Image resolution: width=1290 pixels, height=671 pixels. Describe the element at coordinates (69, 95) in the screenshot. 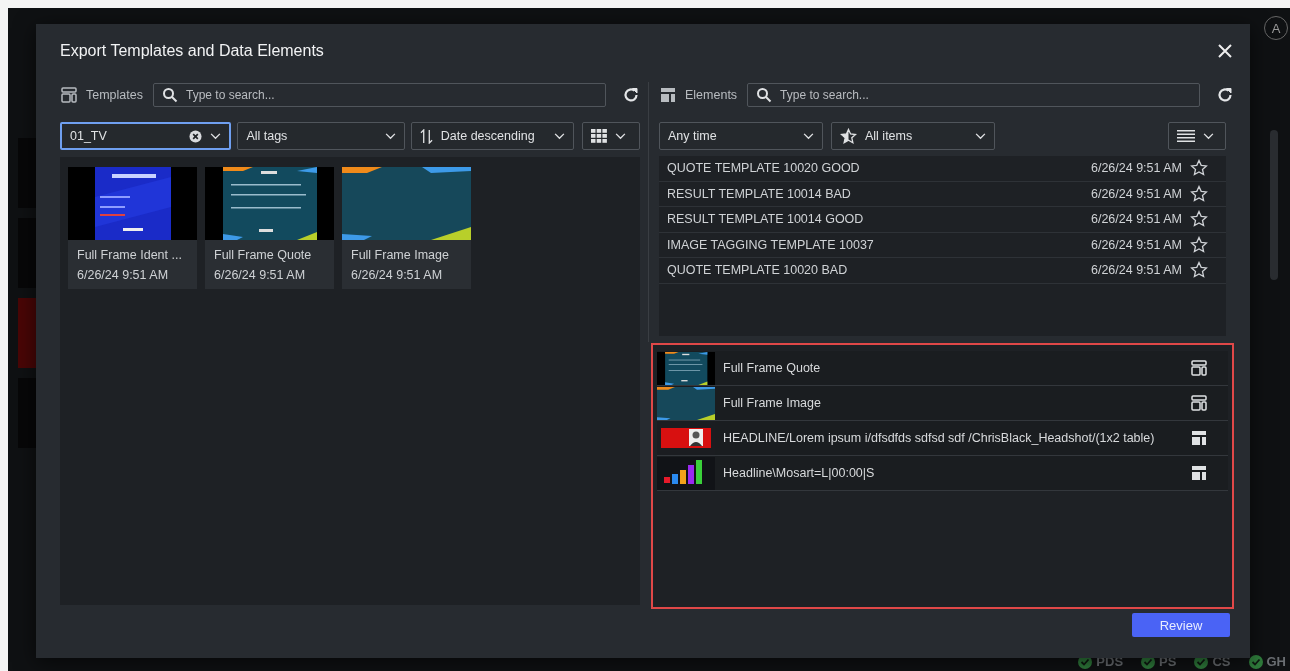

I see `template-icon` at that location.